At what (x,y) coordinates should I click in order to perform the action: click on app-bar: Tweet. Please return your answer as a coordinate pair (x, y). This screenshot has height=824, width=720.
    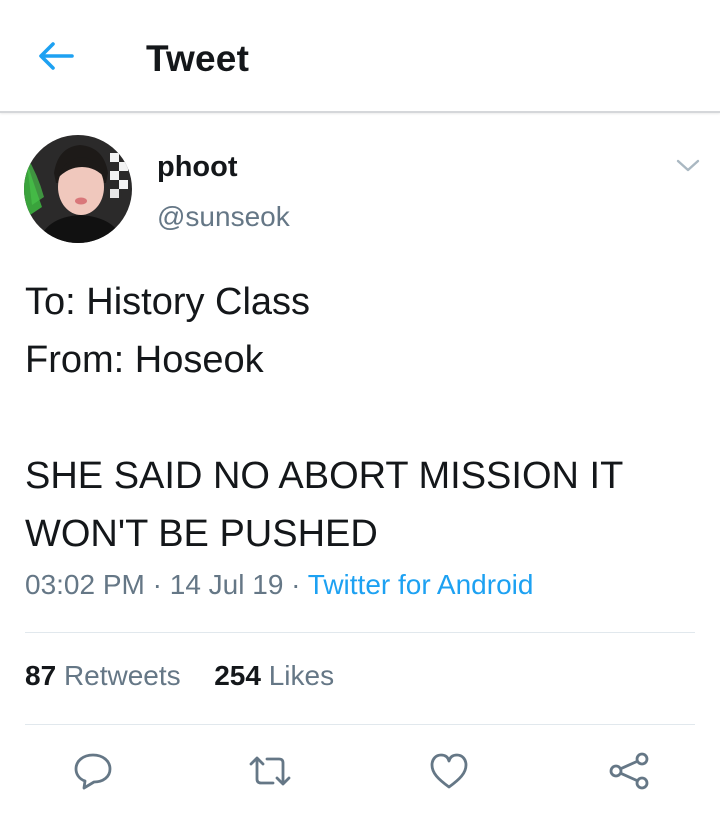
    Looking at the image, I should click on (360, 56).